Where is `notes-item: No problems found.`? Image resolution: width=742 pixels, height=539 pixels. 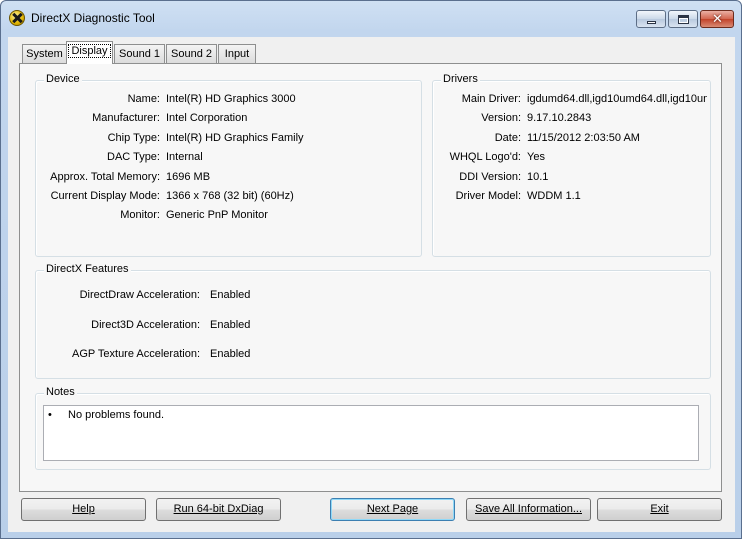 notes-item: No problems found. is located at coordinates (116, 415).